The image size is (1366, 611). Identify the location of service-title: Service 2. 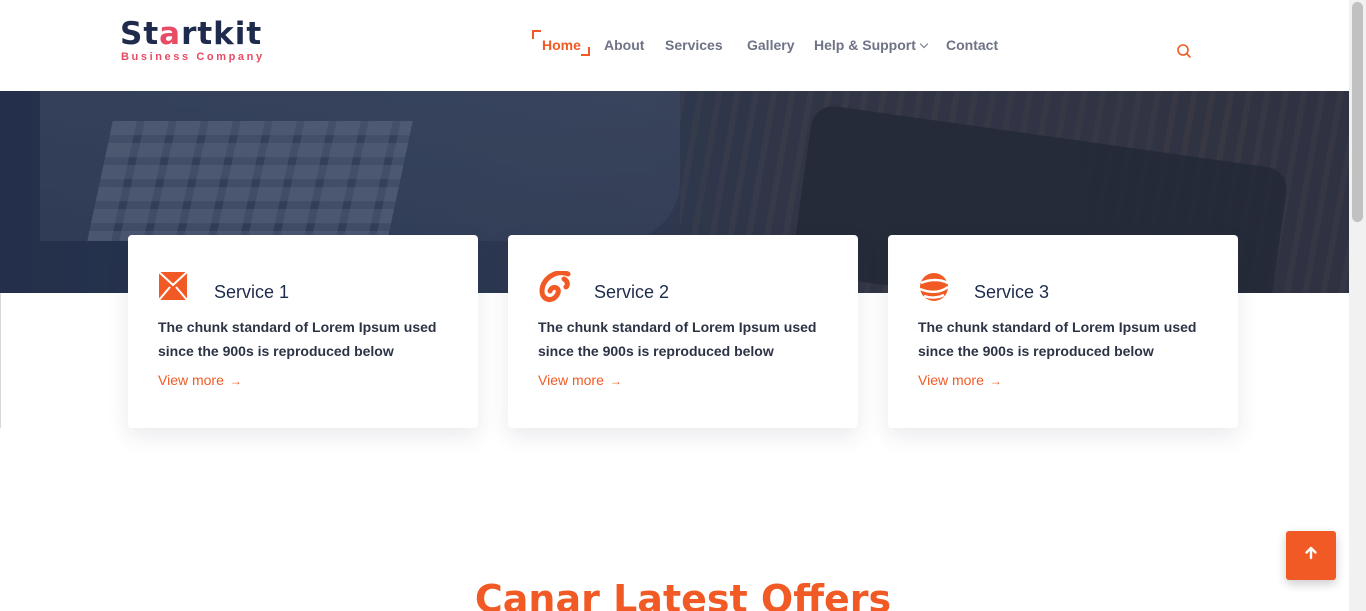
(632, 292).